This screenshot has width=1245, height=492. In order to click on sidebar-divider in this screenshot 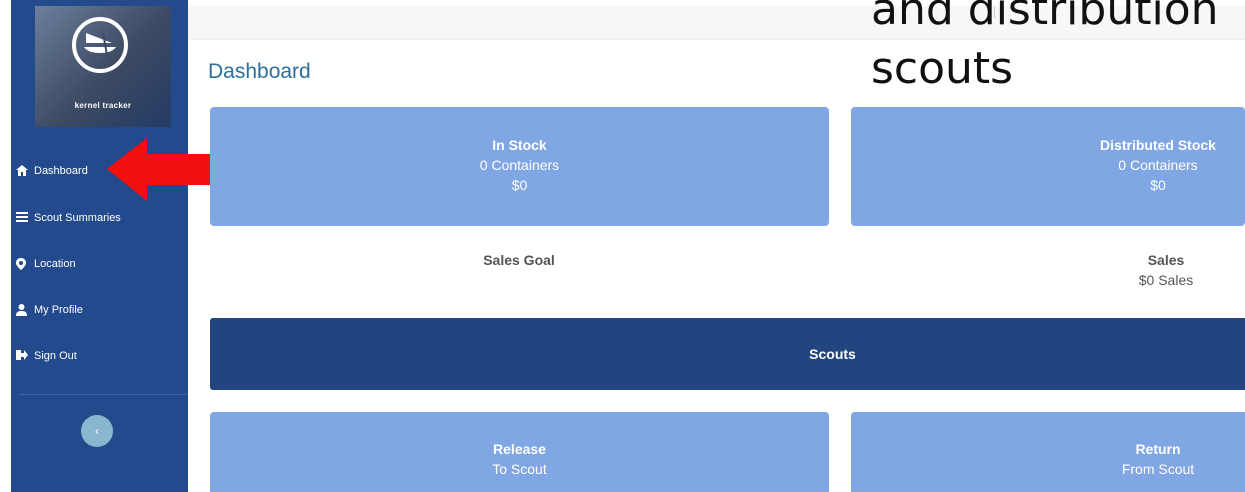, I will do `click(103, 394)`.